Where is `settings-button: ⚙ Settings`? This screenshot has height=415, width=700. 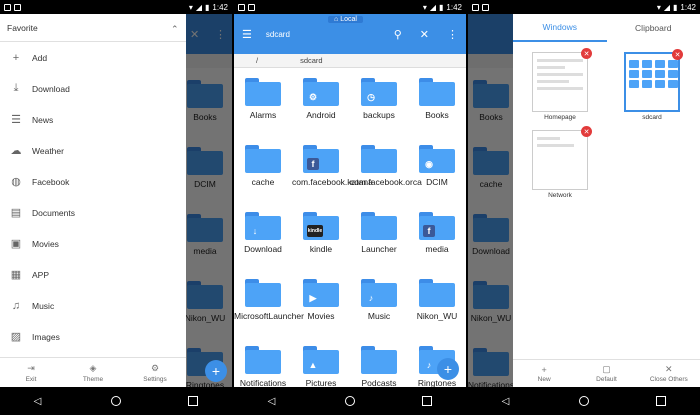 settings-button: ⚙ Settings is located at coordinates (155, 372).